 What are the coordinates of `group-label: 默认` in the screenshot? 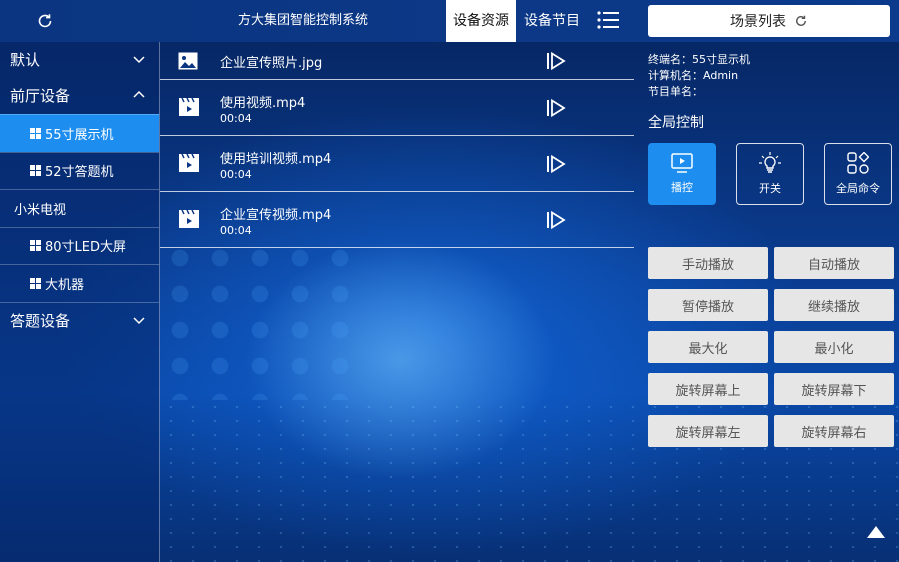 It's located at (25, 60).